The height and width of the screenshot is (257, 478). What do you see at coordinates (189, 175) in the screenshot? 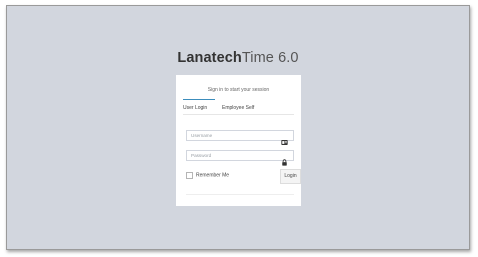
I see `remember-me-checkbox` at bounding box center [189, 175].